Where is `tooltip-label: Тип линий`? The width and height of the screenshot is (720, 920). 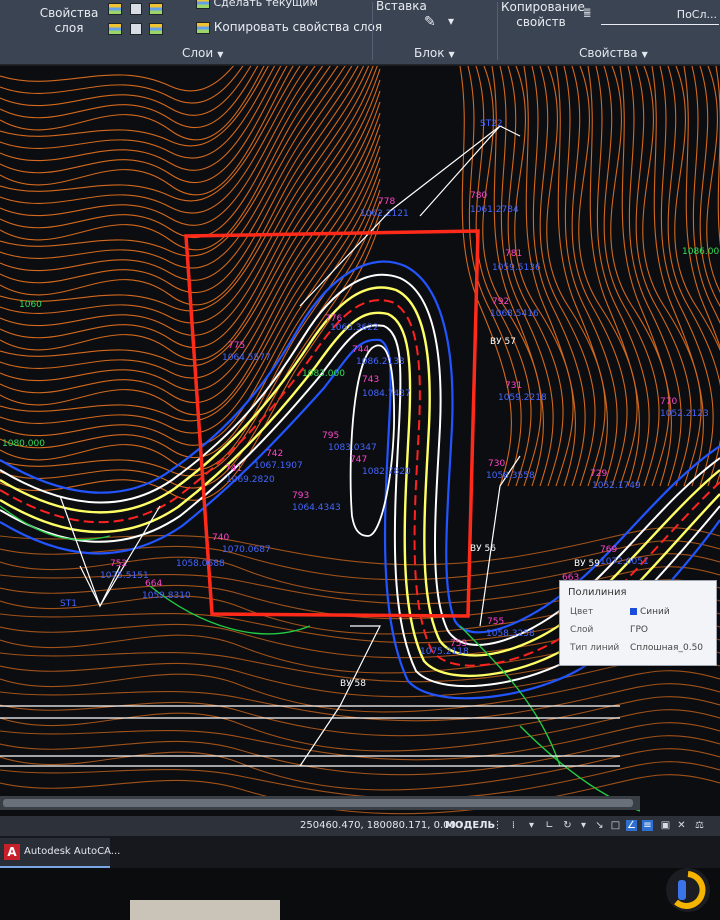
tooltip-label: Тип линий is located at coordinates (595, 648).